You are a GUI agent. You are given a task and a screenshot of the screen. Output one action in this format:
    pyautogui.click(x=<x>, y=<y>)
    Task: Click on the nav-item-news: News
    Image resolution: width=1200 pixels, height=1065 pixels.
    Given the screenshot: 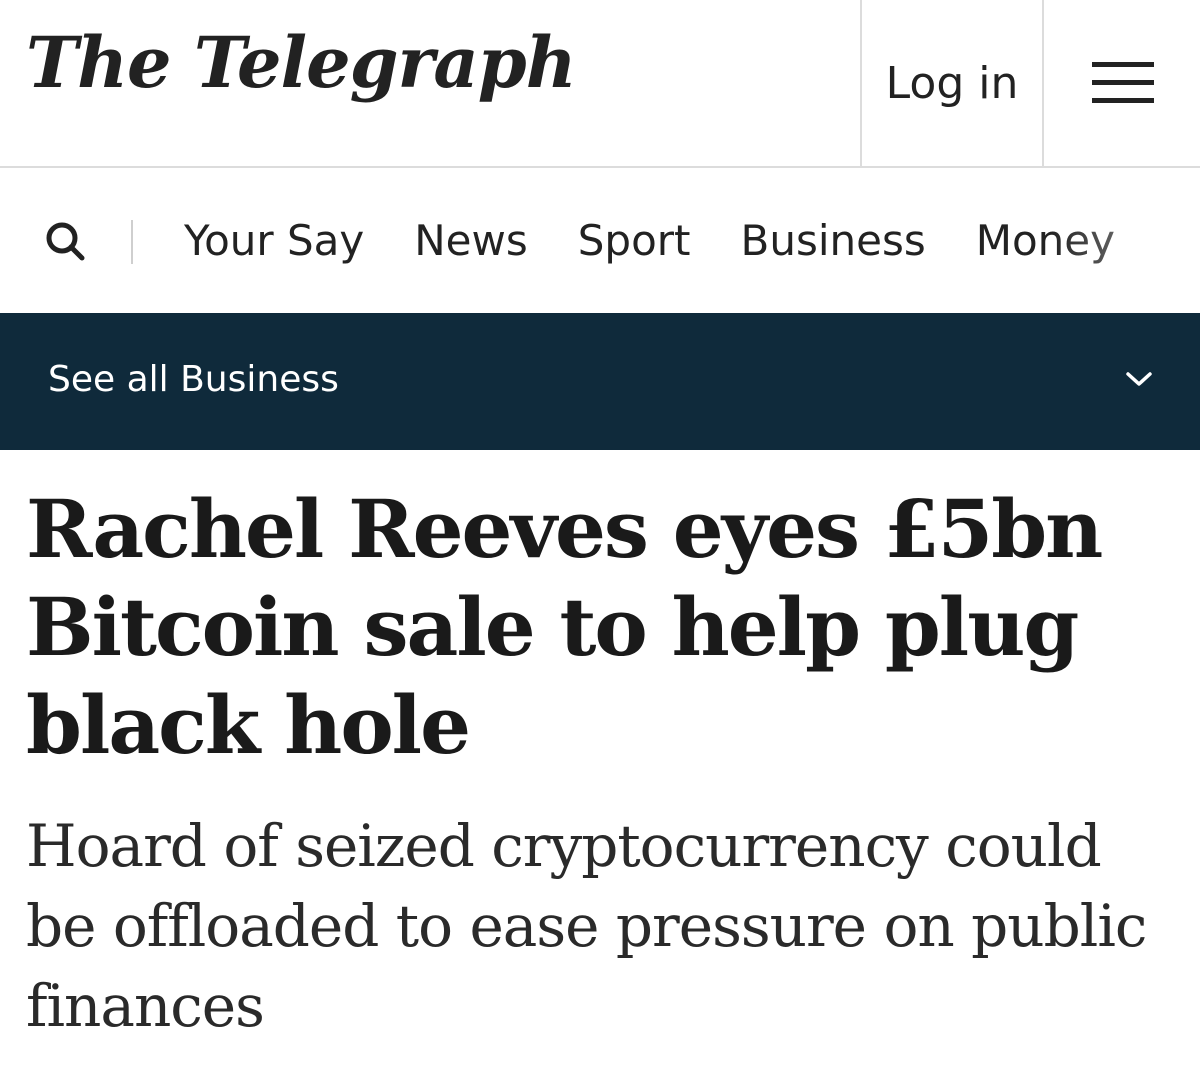 What is the action you would take?
    pyautogui.click(x=471, y=240)
    